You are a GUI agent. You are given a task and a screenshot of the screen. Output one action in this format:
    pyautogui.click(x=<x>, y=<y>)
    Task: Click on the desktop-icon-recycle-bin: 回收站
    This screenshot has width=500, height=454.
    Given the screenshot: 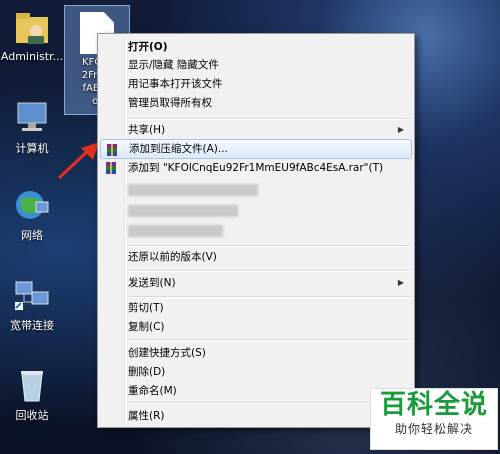 What is the action you would take?
    pyautogui.click(x=32, y=394)
    